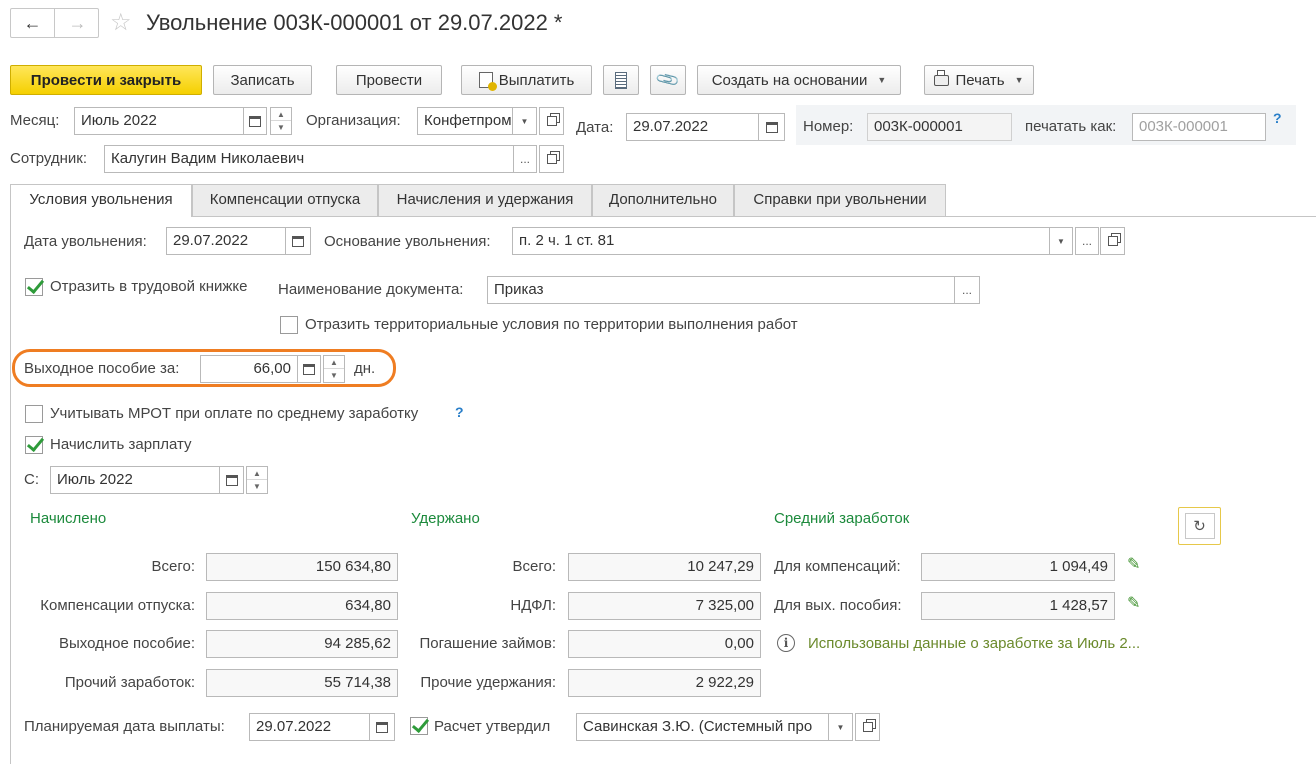 This screenshot has width=1316, height=764. What do you see at coordinates (668, 80) in the screenshot?
I see `attach-button: 📎` at bounding box center [668, 80].